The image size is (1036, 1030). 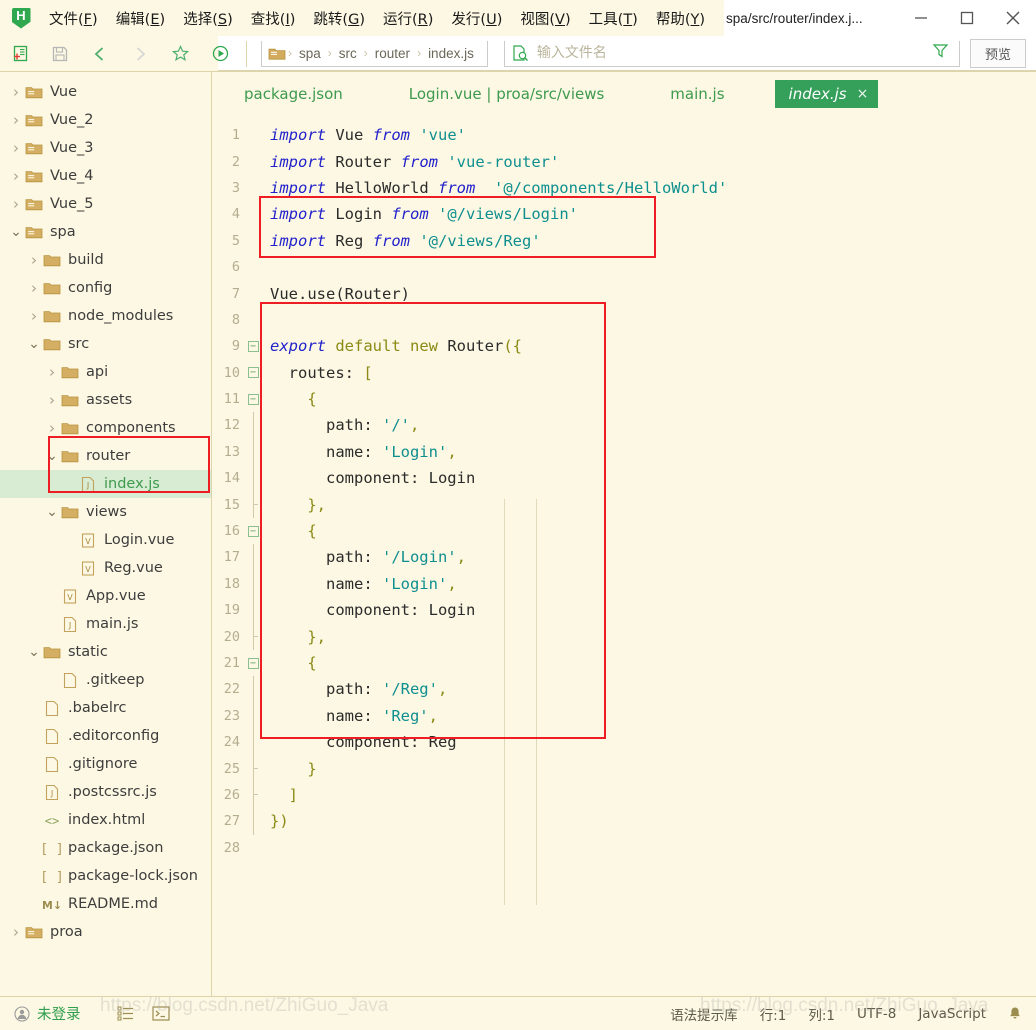 I want to click on code-line: 2 import Router from 'vue-router', so click(x=624, y=161).